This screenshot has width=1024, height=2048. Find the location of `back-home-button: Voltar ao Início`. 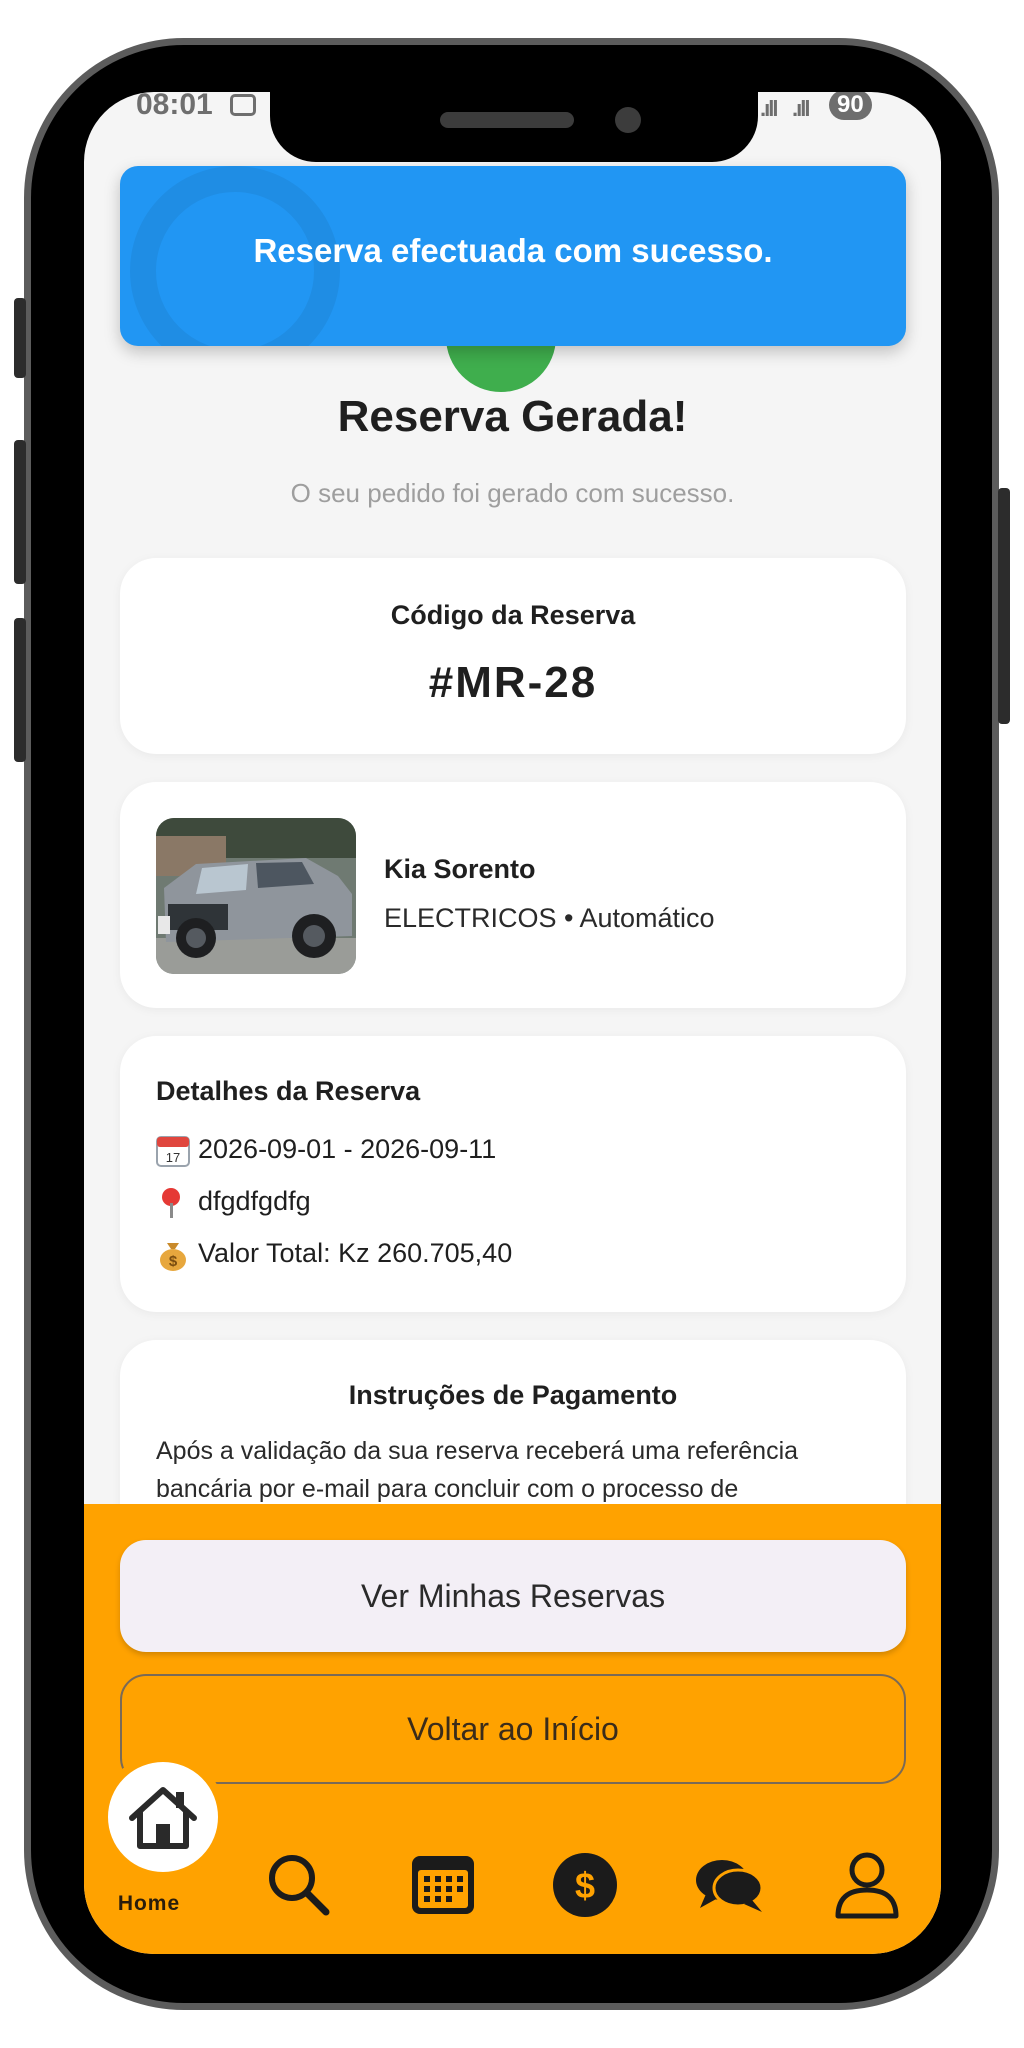

back-home-button: Voltar ao Início is located at coordinates (513, 1729).